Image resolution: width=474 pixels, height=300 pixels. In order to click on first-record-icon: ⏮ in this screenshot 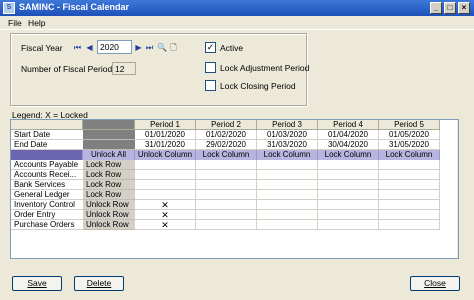, I will do `click(77, 47)`.